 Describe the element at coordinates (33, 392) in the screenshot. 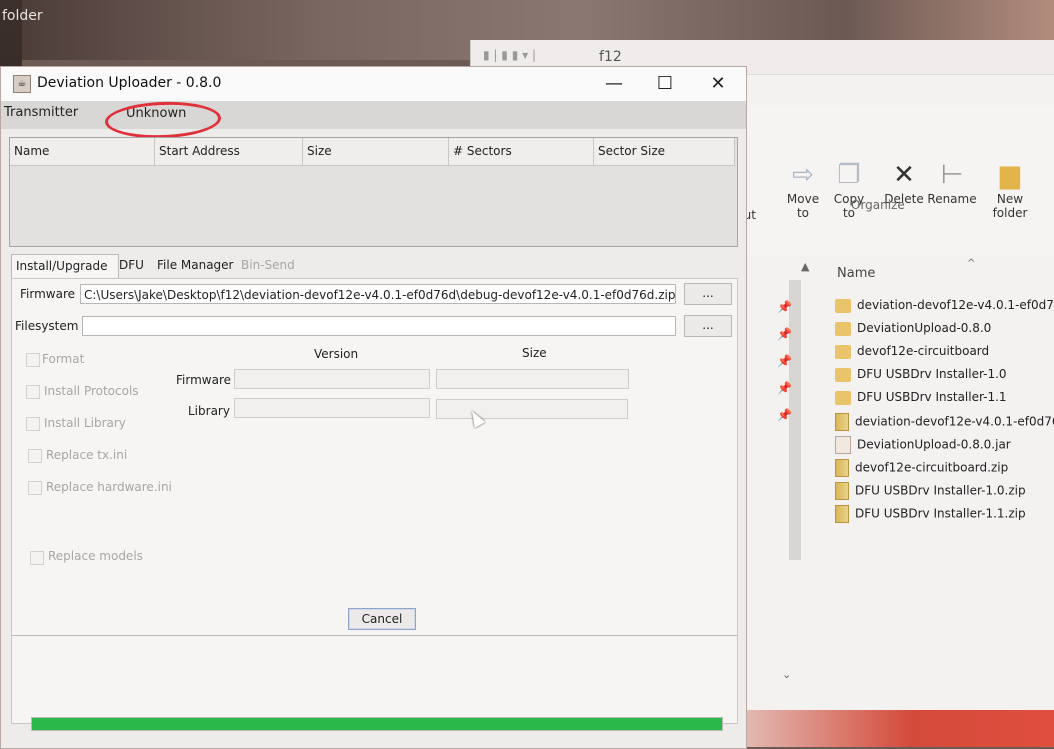

I see `install-protocols-checkbox` at that location.